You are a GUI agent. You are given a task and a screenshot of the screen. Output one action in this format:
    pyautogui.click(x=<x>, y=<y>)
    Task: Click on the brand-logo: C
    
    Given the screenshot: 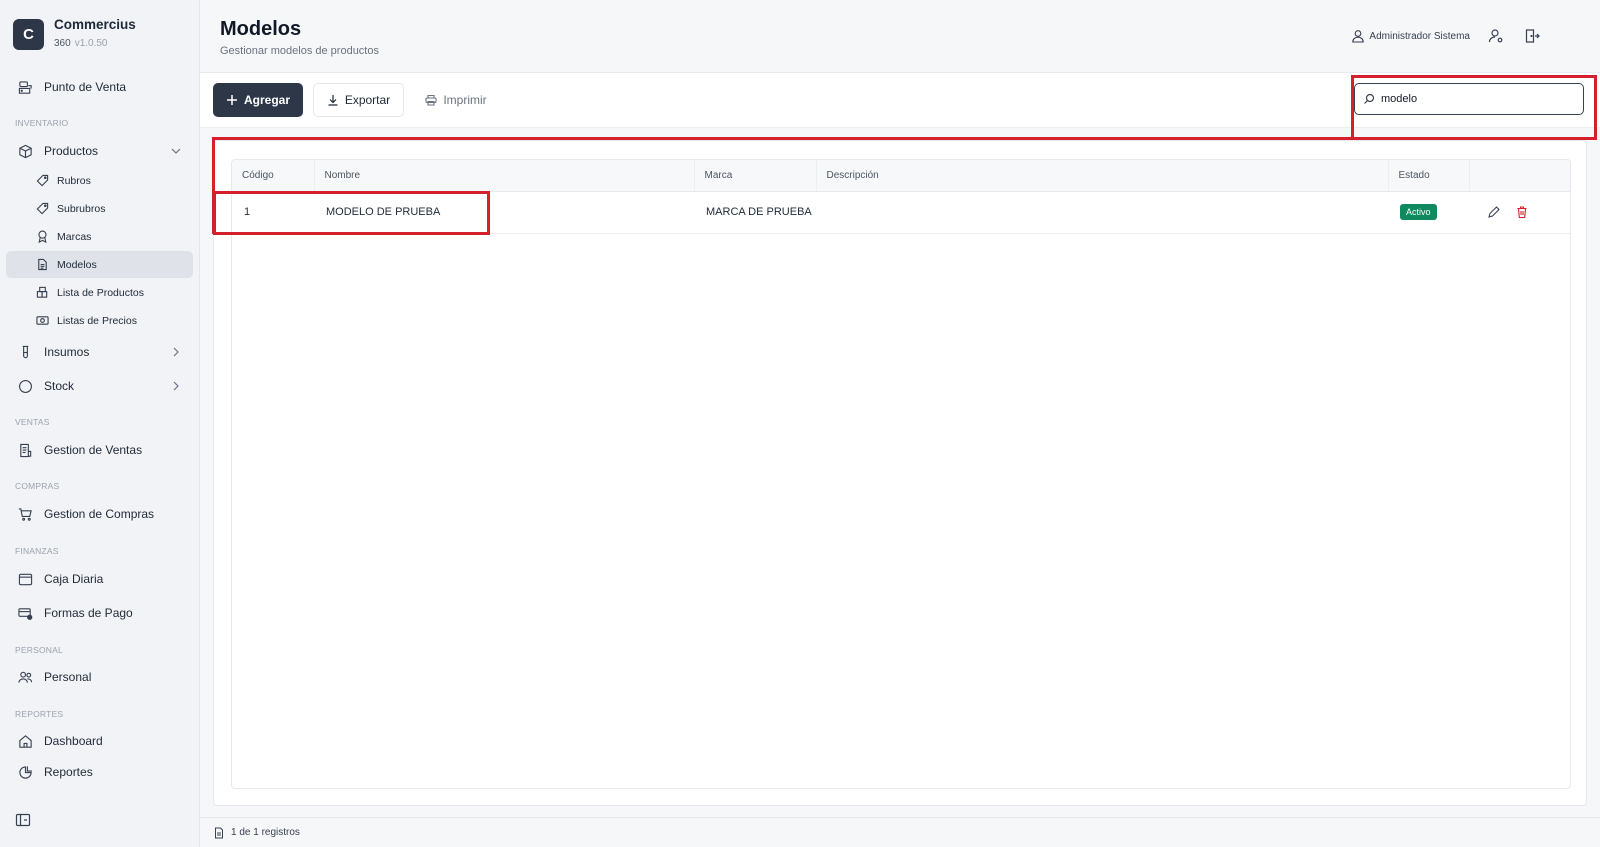 What is the action you would take?
    pyautogui.click(x=28, y=34)
    